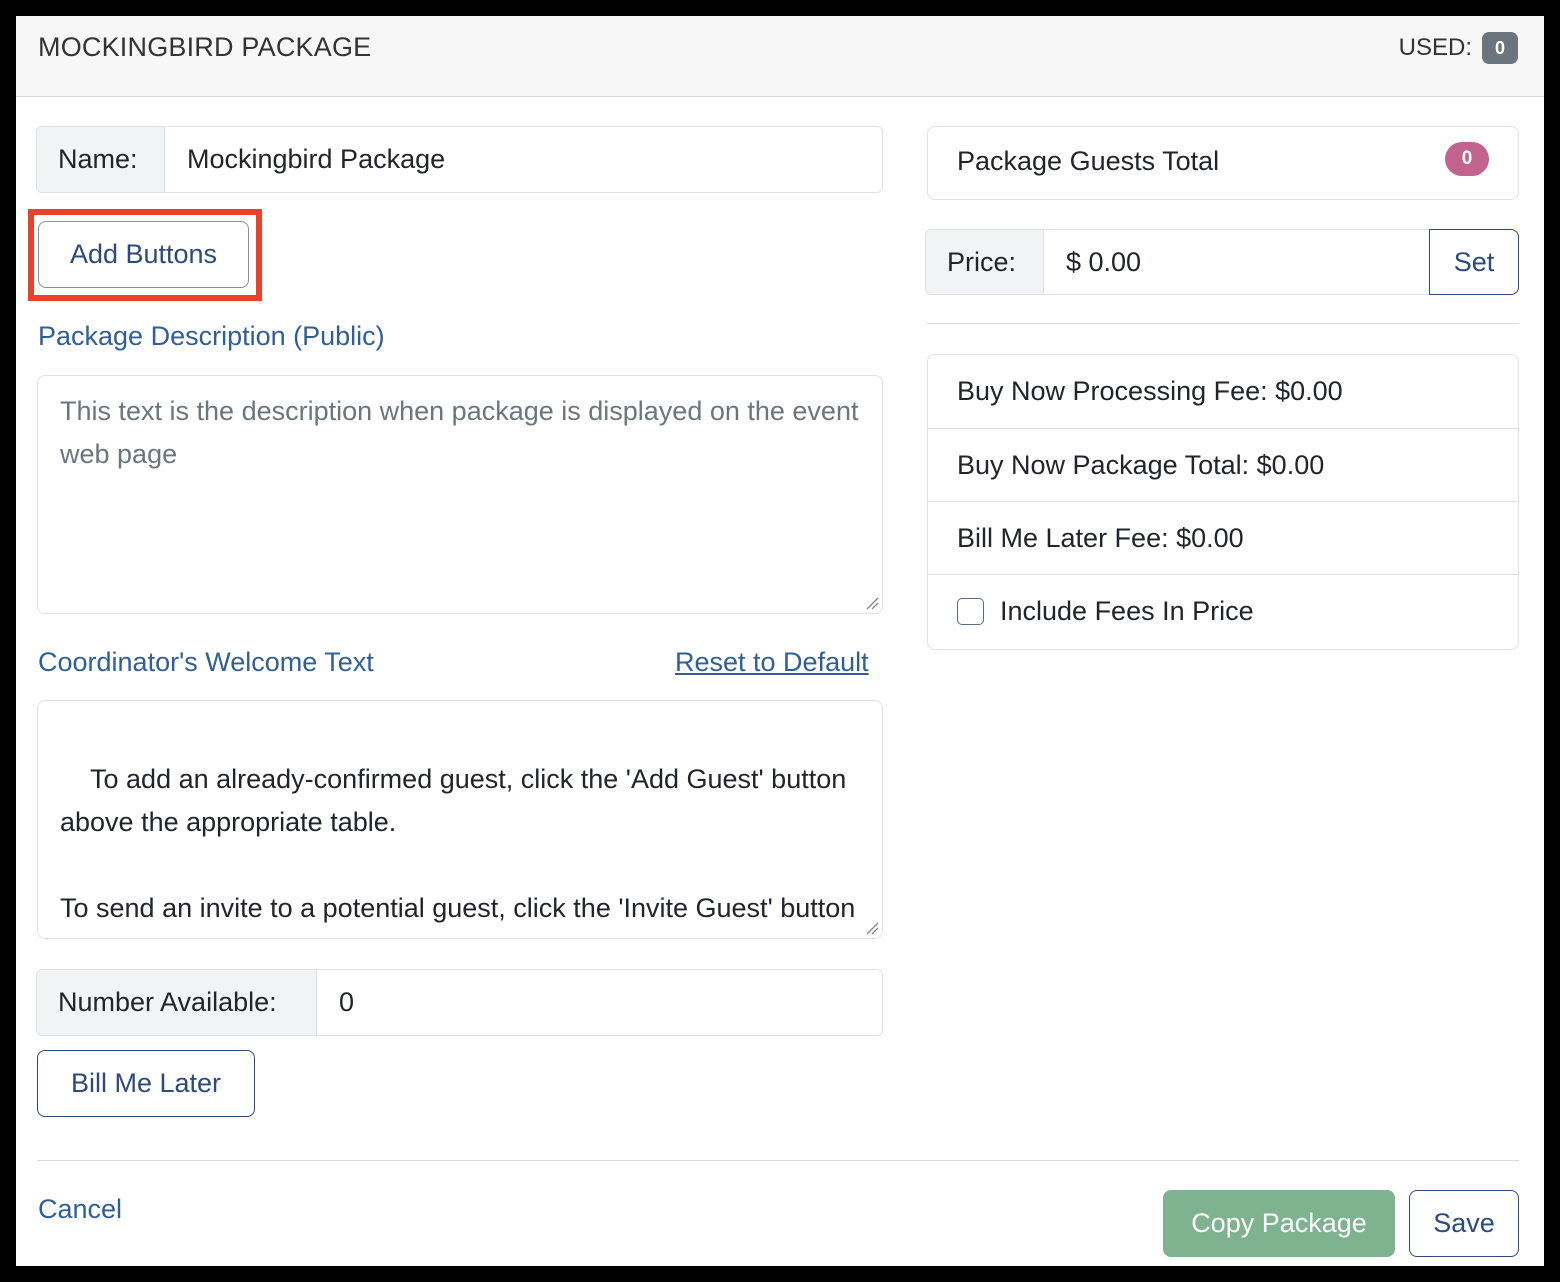 The height and width of the screenshot is (1282, 1560). What do you see at coordinates (970, 611) in the screenshot?
I see `include-fees-checkbox` at bounding box center [970, 611].